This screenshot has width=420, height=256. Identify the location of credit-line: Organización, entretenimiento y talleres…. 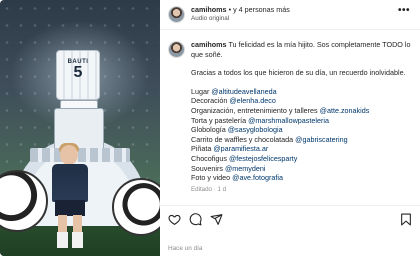
(280, 110).